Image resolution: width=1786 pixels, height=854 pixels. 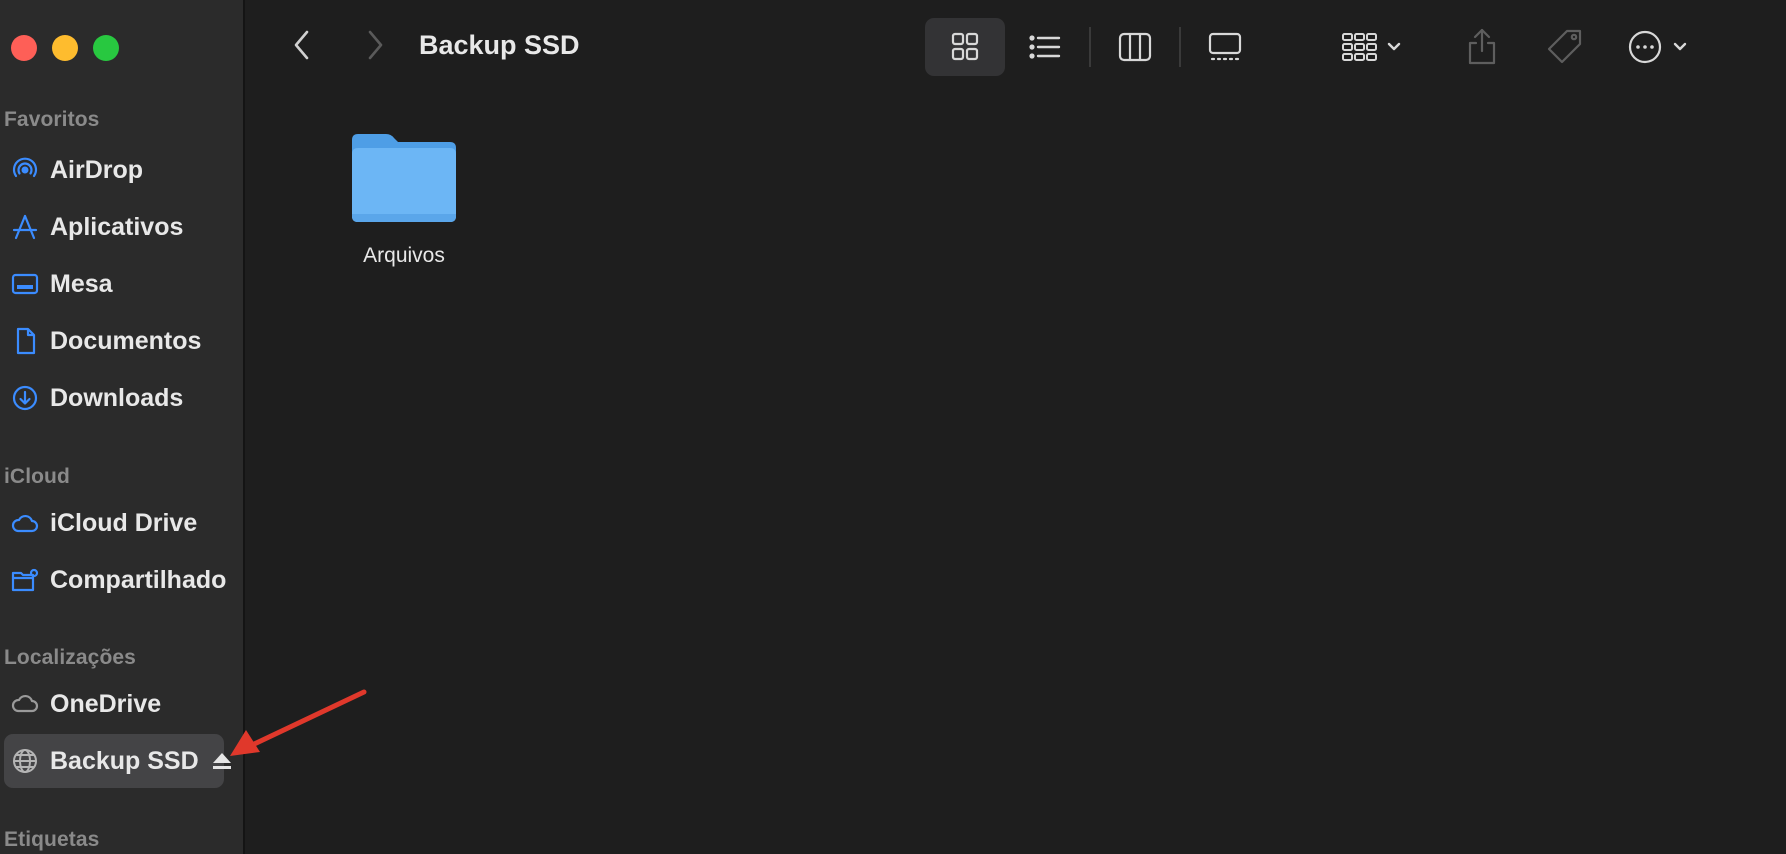 What do you see at coordinates (25, 523) in the screenshot?
I see `icloud-icon` at bounding box center [25, 523].